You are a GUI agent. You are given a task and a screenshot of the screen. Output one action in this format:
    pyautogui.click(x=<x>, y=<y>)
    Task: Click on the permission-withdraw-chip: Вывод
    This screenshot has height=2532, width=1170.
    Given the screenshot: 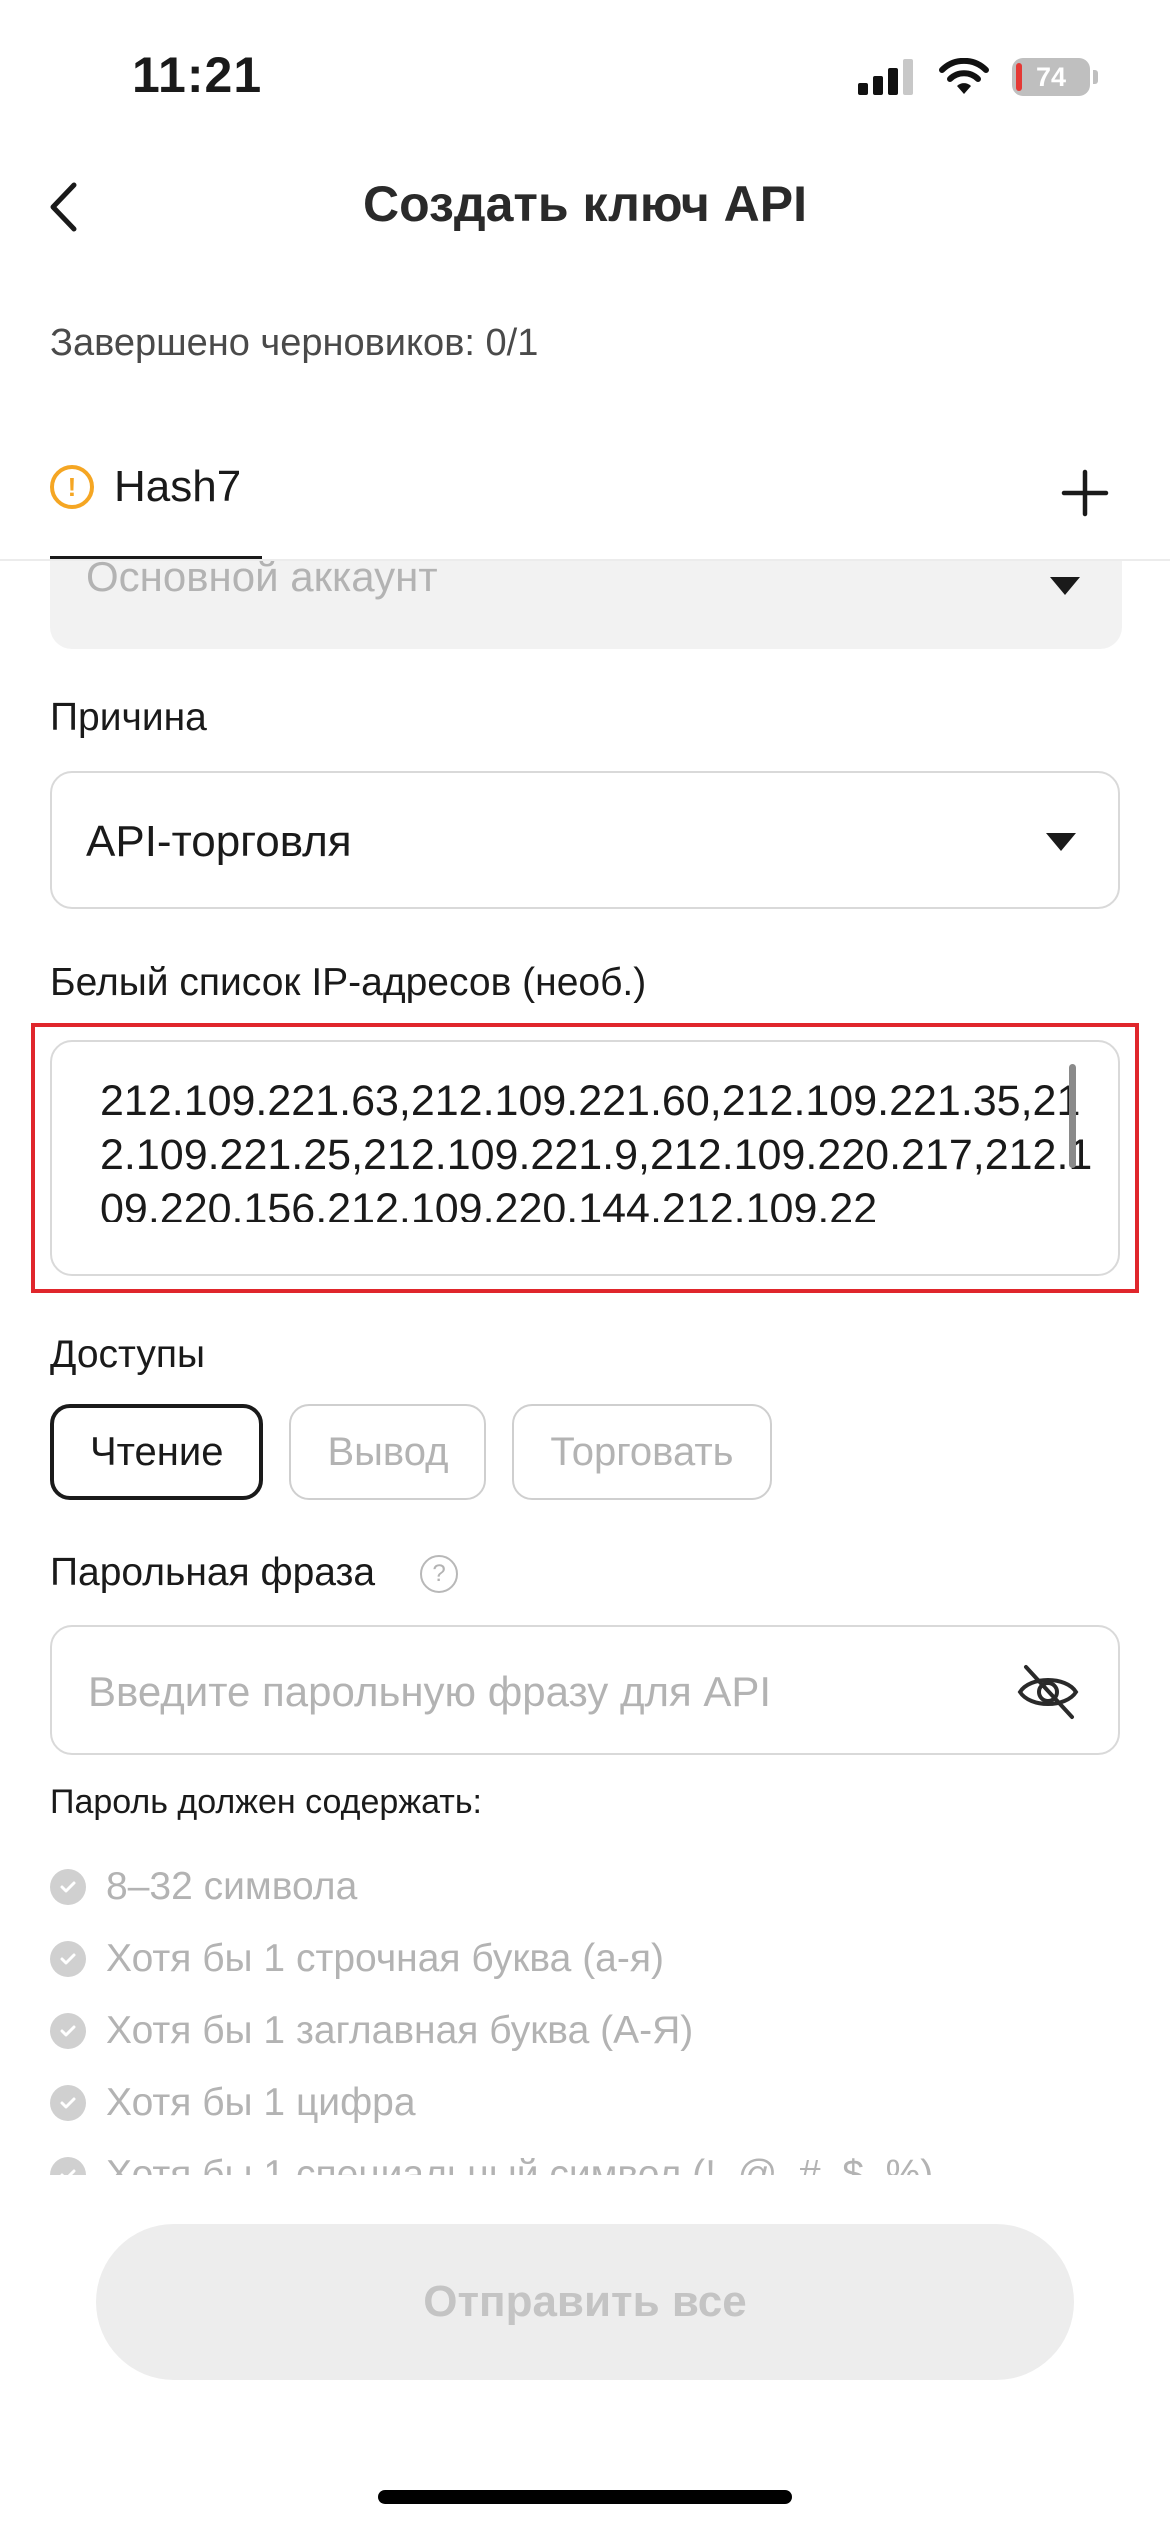 What is the action you would take?
    pyautogui.click(x=388, y=1452)
    